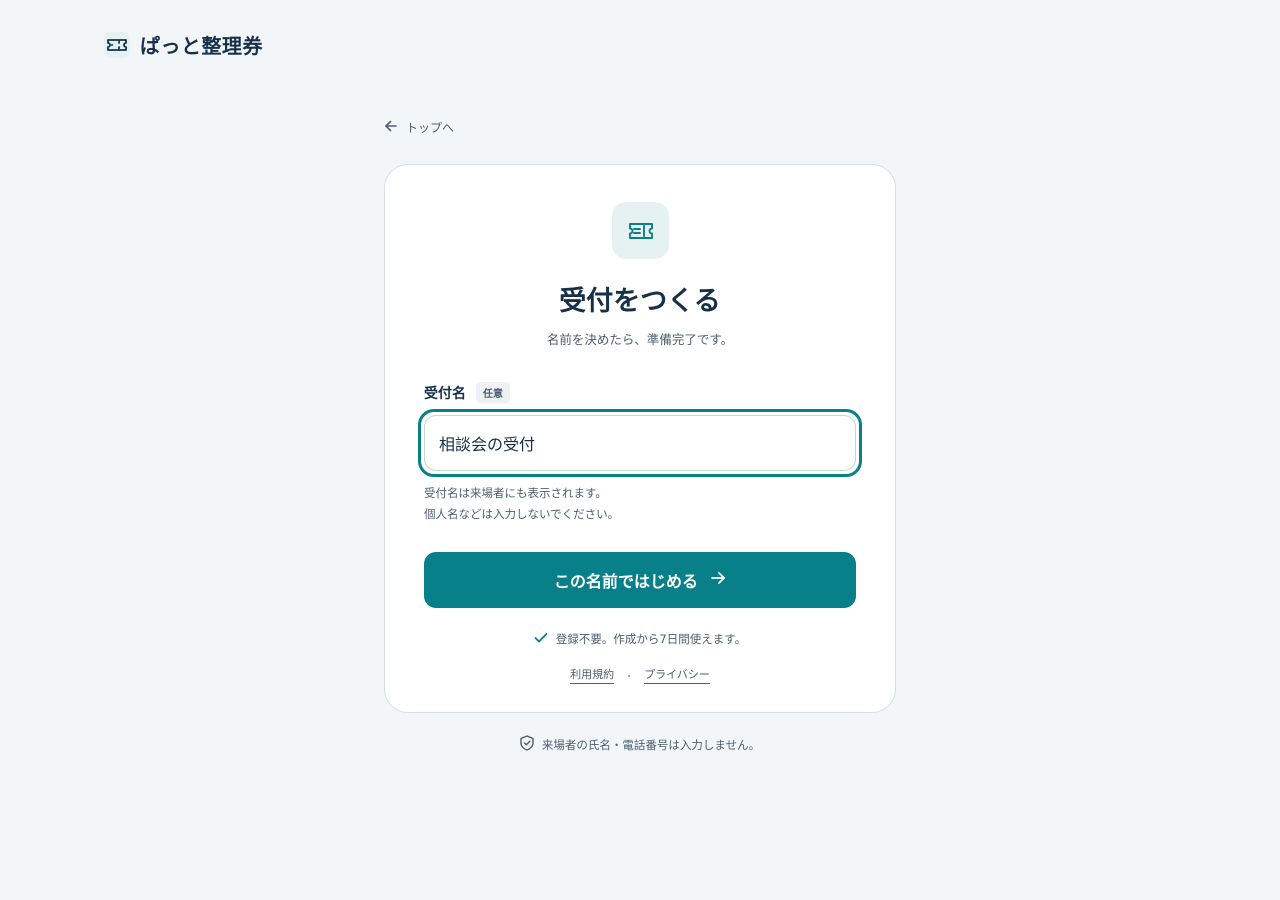 Image resolution: width=1280 pixels, height=900 pixels. What do you see at coordinates (640, 675) in the screenshot?
I see `legal-links: 利用規約 ・ プライバシー` at bounding box center [640, 675].